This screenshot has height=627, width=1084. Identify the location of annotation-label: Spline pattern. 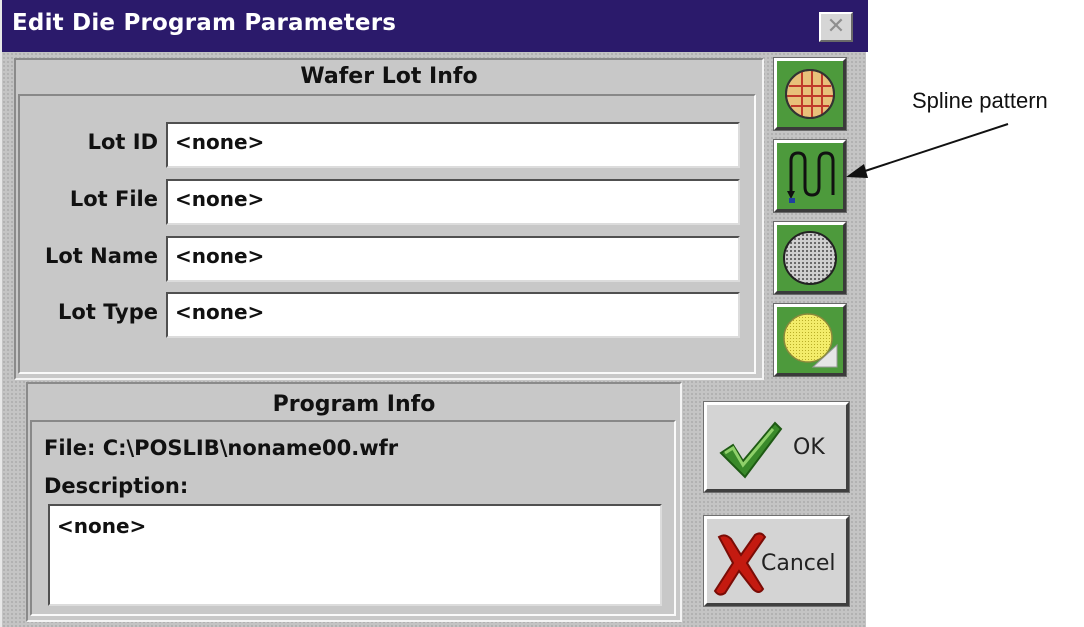
(980, 100).